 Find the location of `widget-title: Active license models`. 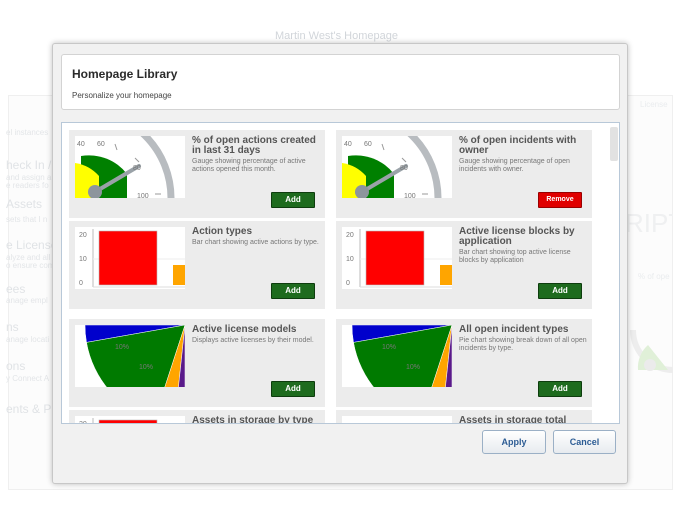

widget-title: Active license models is located at coordinates (244, 329).